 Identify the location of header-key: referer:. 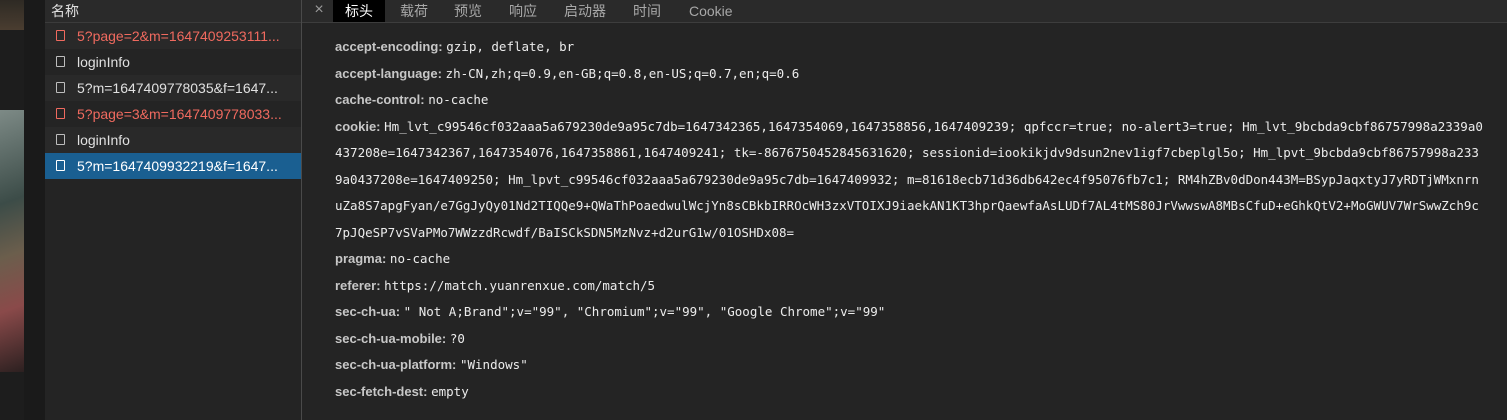
(358, 285).